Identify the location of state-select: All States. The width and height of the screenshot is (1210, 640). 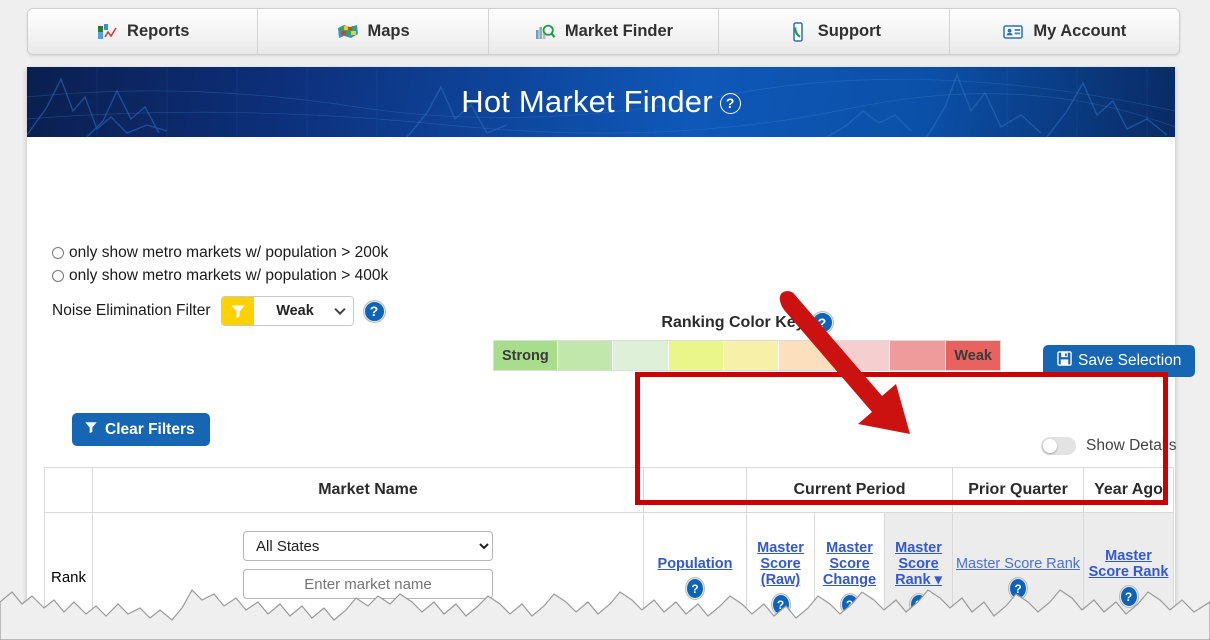
(368, 546).